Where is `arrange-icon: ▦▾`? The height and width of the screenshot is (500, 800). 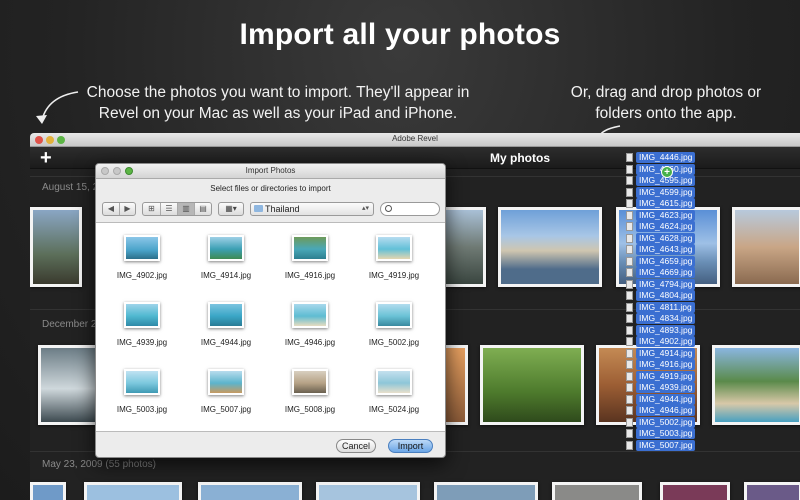 arrange-icon: ▦▾ is located at coordinates (231, 208).